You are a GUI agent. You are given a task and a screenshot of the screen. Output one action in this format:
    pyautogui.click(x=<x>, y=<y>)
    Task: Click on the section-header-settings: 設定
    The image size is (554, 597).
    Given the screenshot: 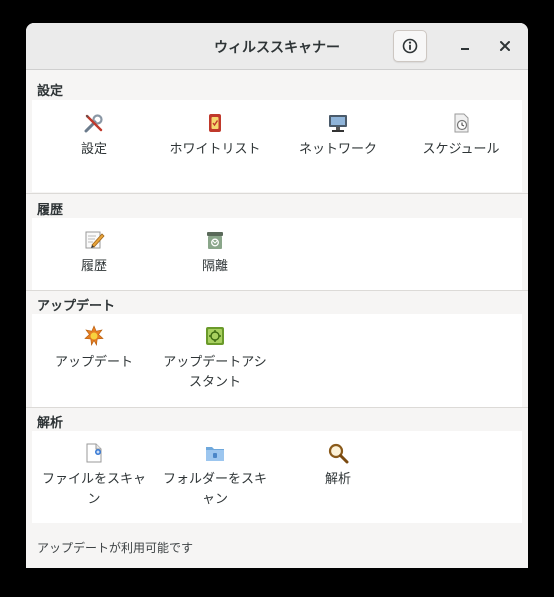 What is the action you would take?
    pyautogui.click(x=50, y=91)
    